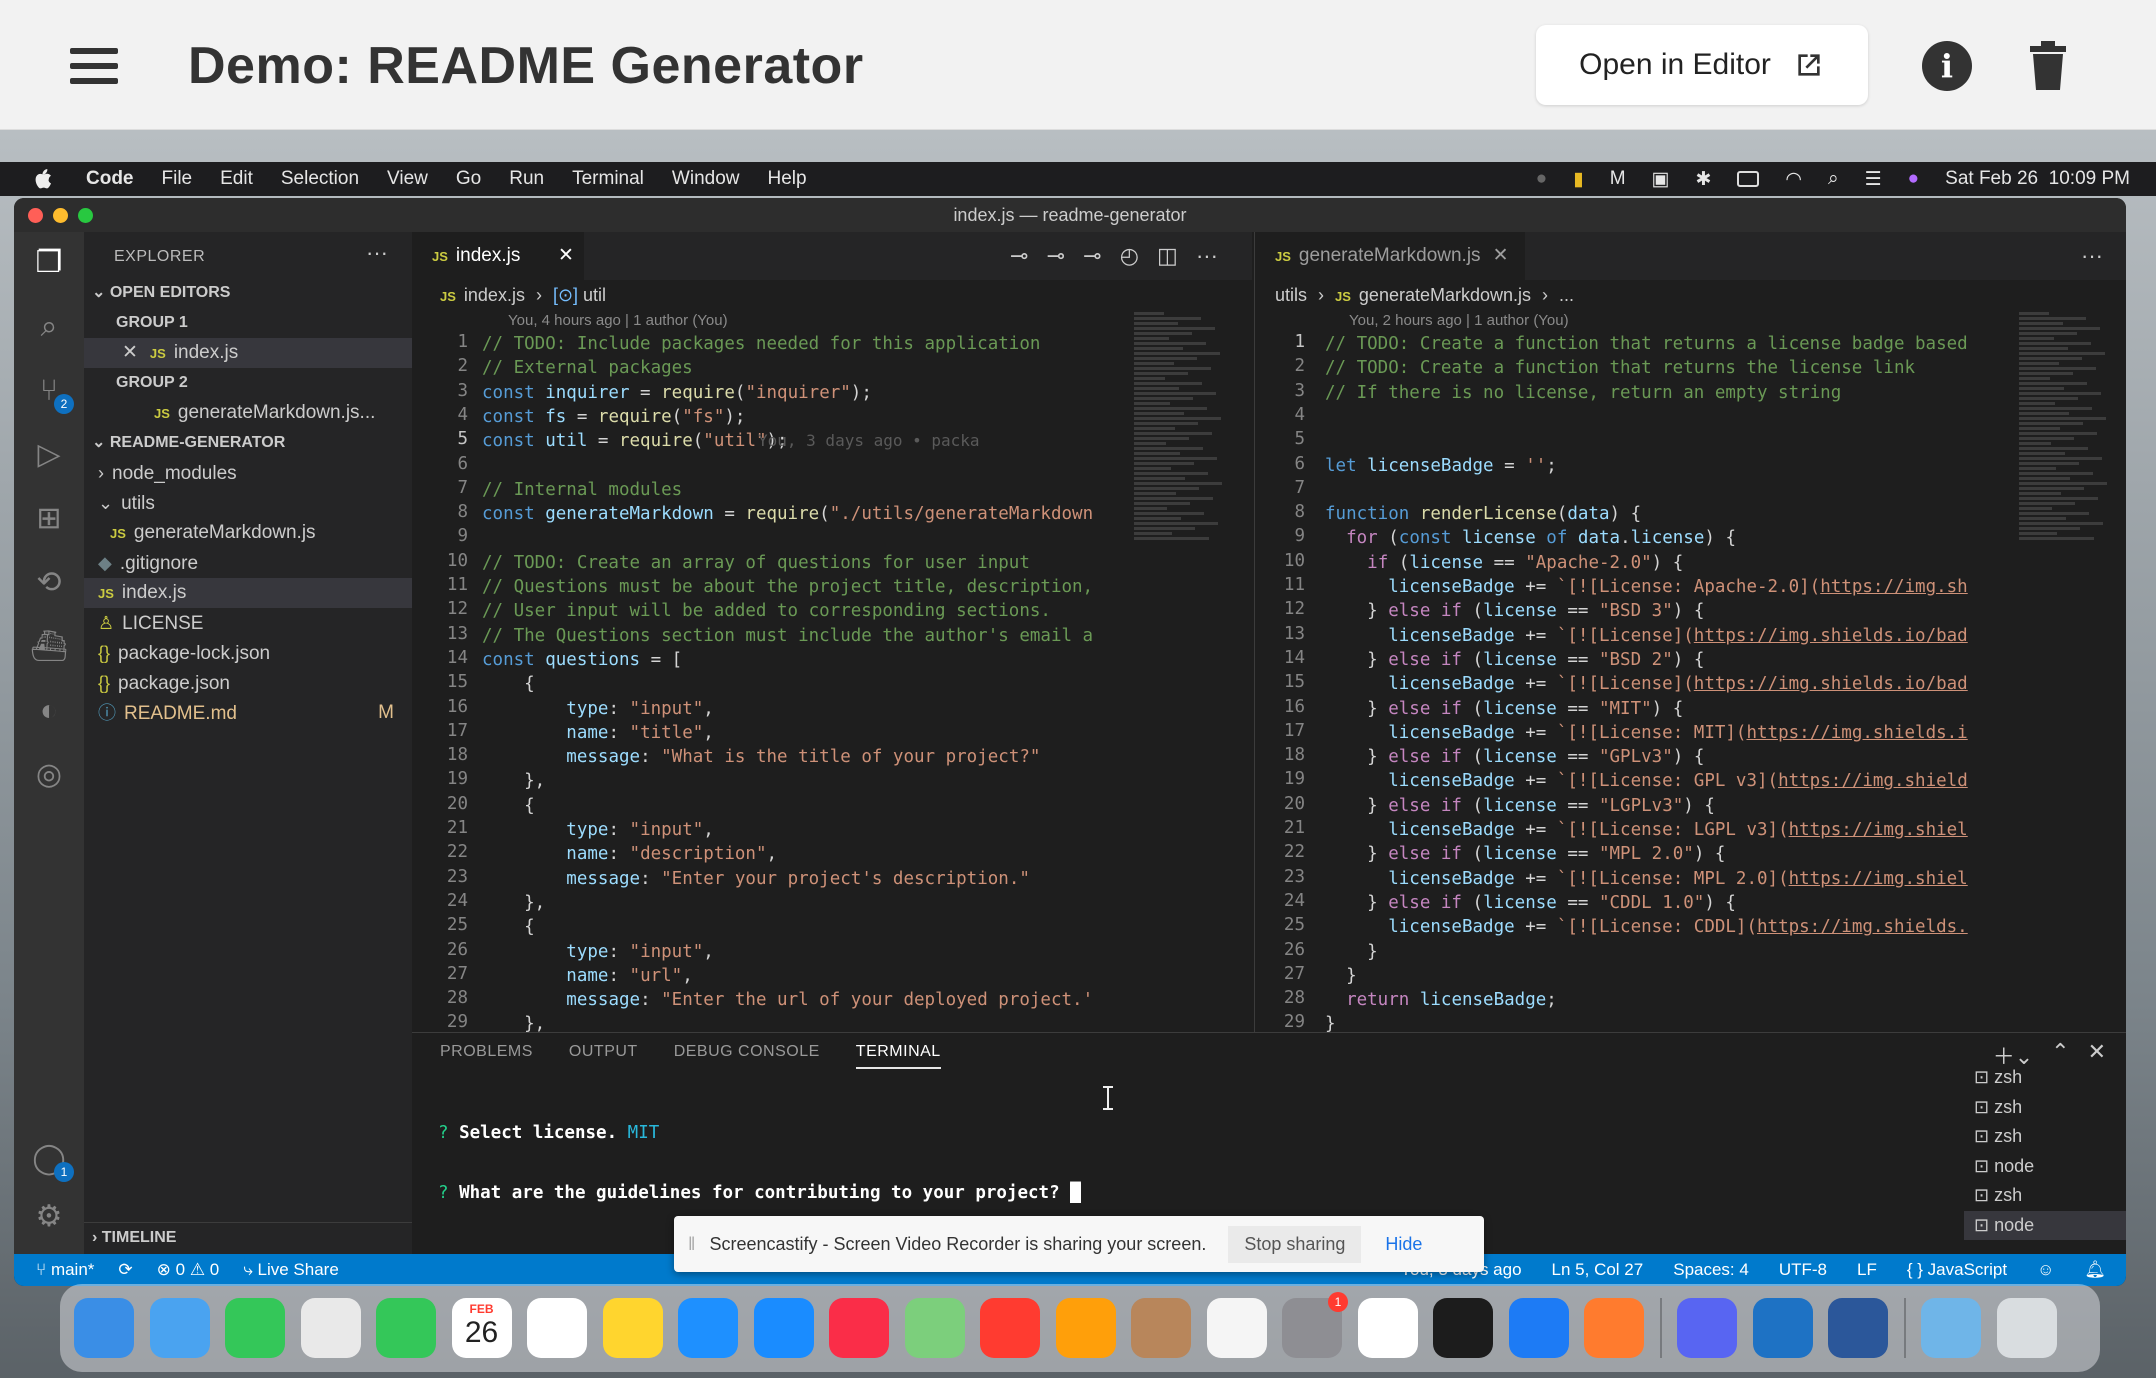 The width and height of the screenshot is (2156, 1378). What do you see at coordinates (49, 647) in the screenshot?
I see `docker-icon: ⛴` at bounding box center [49, 647].